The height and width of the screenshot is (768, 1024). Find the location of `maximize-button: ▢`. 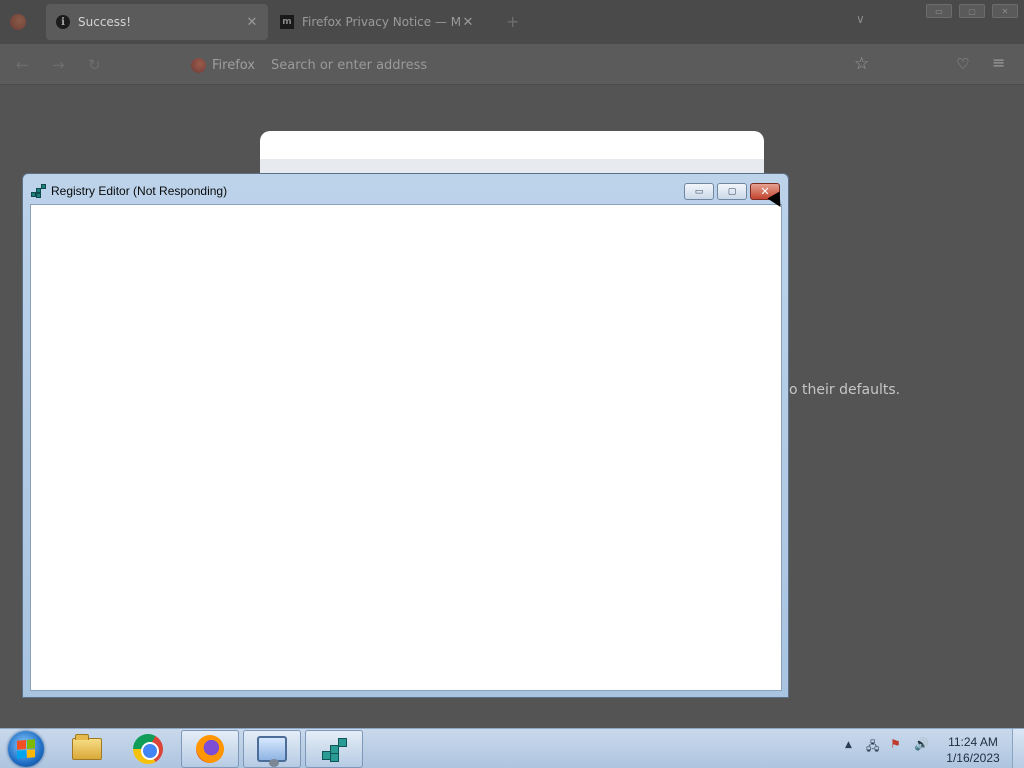

maximize-button: ▢ is located at coordinates (732, 191).